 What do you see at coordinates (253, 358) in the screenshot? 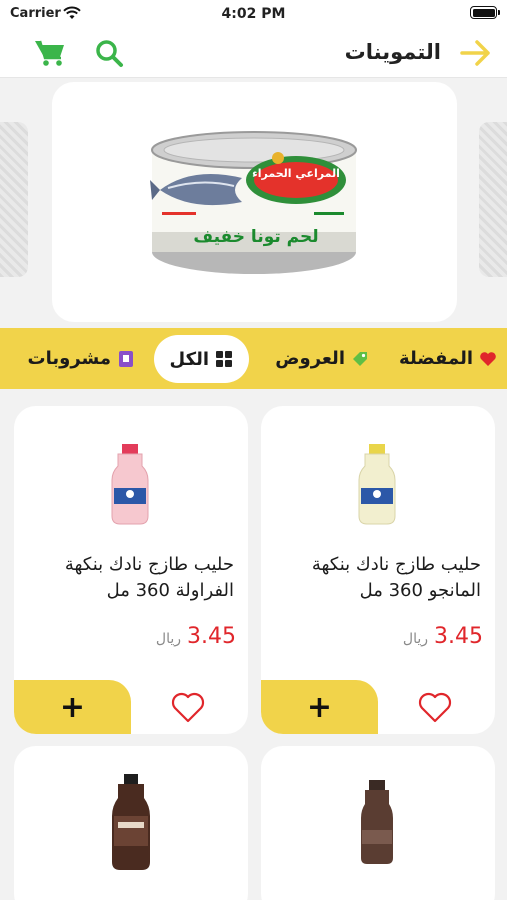
I see `category-bar: المفضلة العروض الكل مشروبات` at bounding box center [253, 358].